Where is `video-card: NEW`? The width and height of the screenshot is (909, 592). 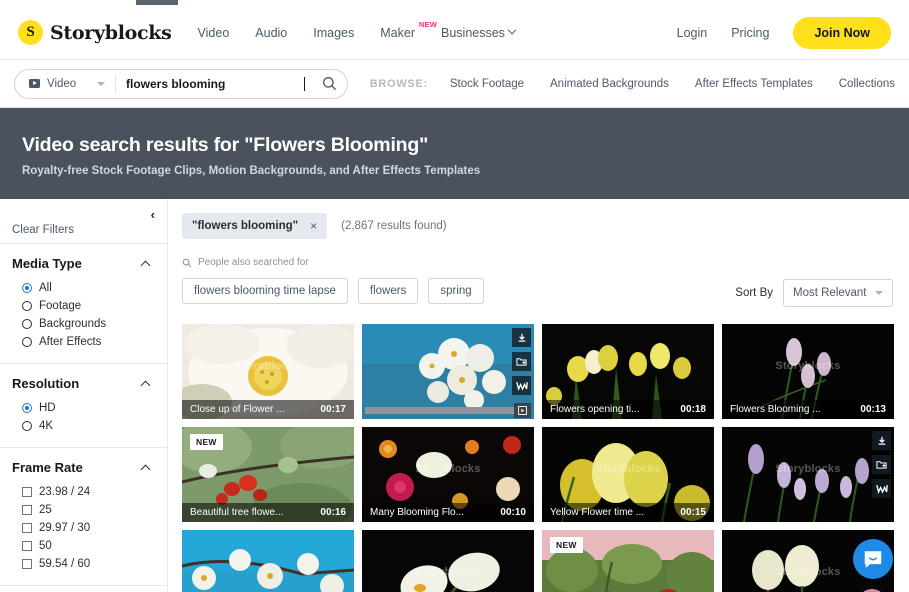 video-card: NEW is located at coordinates (628, 561).